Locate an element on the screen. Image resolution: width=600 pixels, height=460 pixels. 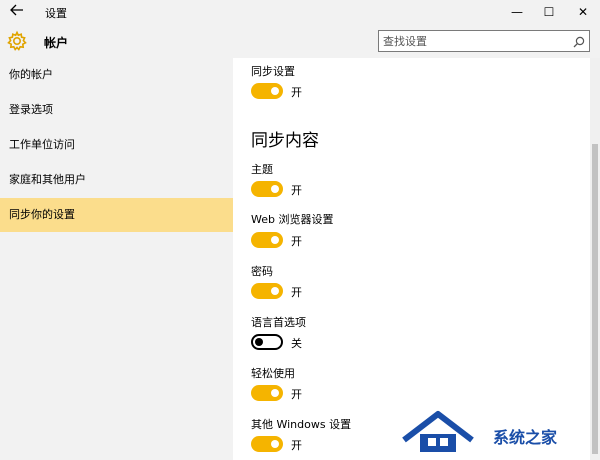
back-arrow-icon-svg is located at coordinates (16, 10).